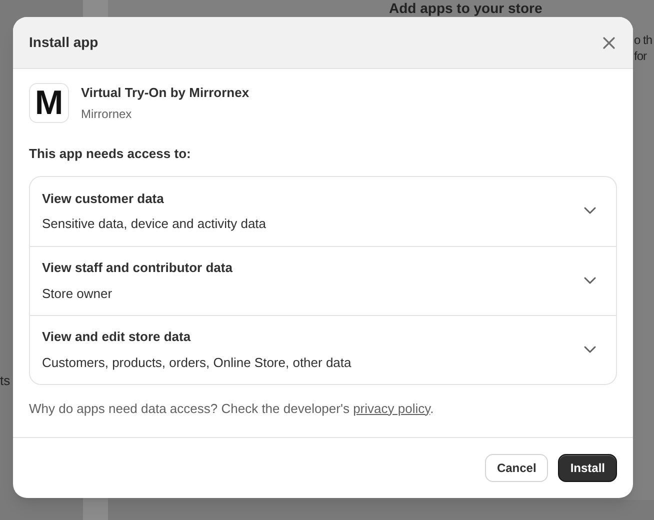 The width and height of the screenshot is (654, 520). Describe the element at coordinates (640, 56) in the screenshot. I see `page-text: for` at that location.